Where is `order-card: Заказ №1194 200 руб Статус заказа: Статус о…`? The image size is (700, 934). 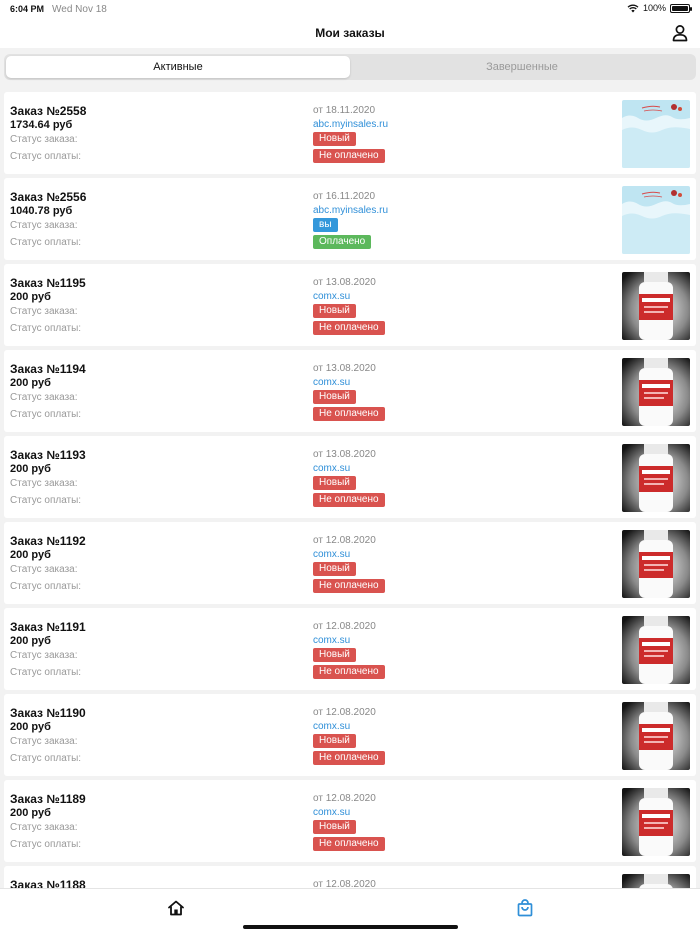 order-card: Заказ №1194 200 руб Статус заказа: Статус о… is located at coordinates (350, 391).